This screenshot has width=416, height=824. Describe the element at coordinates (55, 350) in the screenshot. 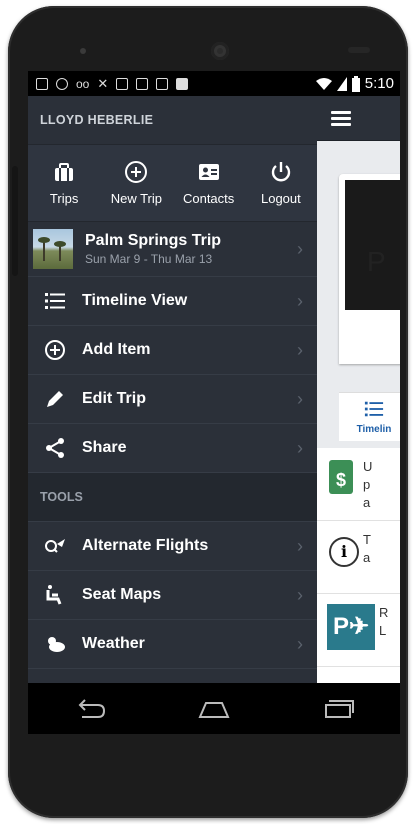

I see `add-circle-icon` at that location.